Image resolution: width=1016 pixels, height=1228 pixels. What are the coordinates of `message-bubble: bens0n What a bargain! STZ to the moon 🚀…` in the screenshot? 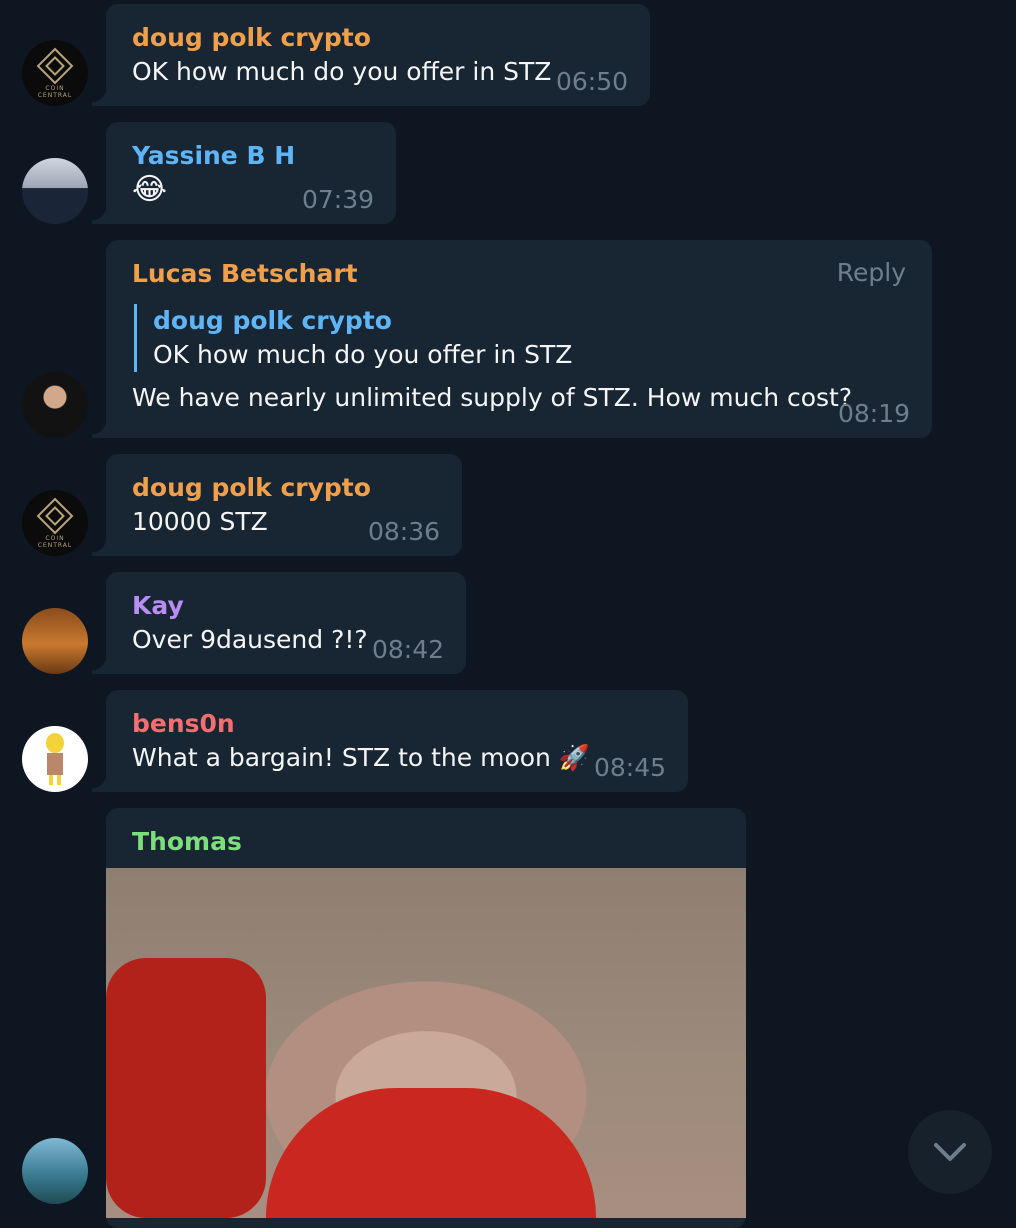 It's located at (390, 741).